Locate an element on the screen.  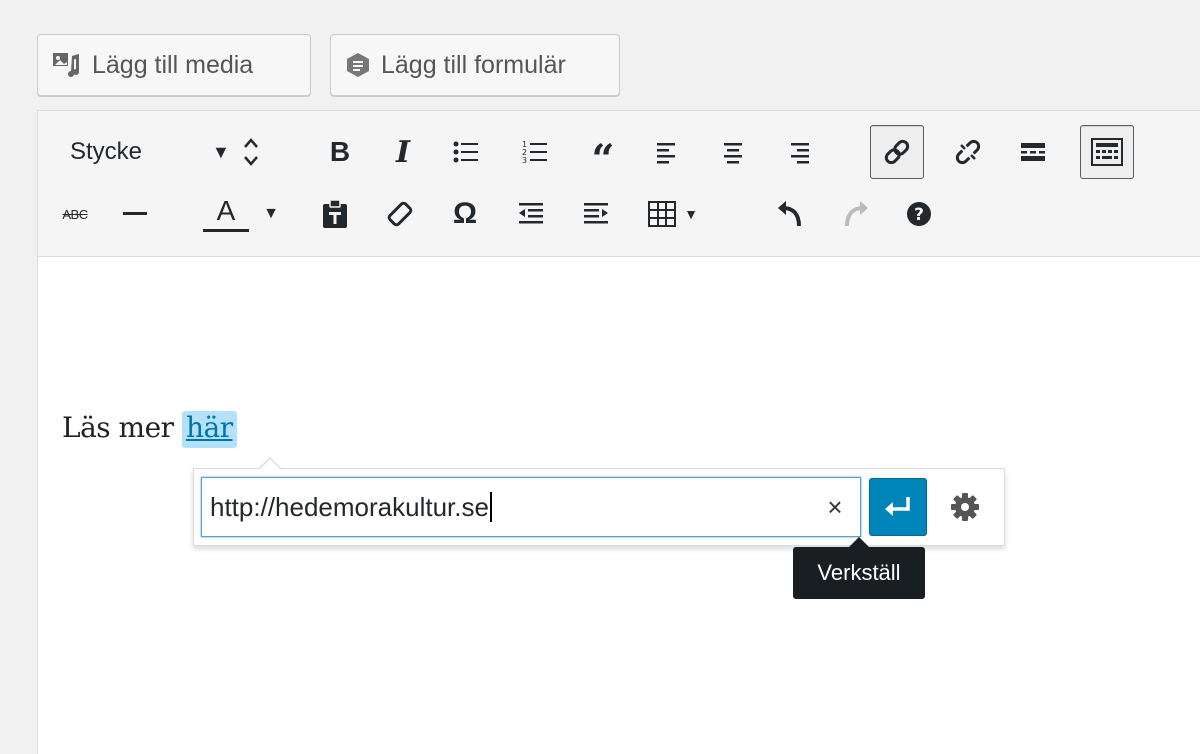
bullet-list-icon is located at coordinates (465, 152).